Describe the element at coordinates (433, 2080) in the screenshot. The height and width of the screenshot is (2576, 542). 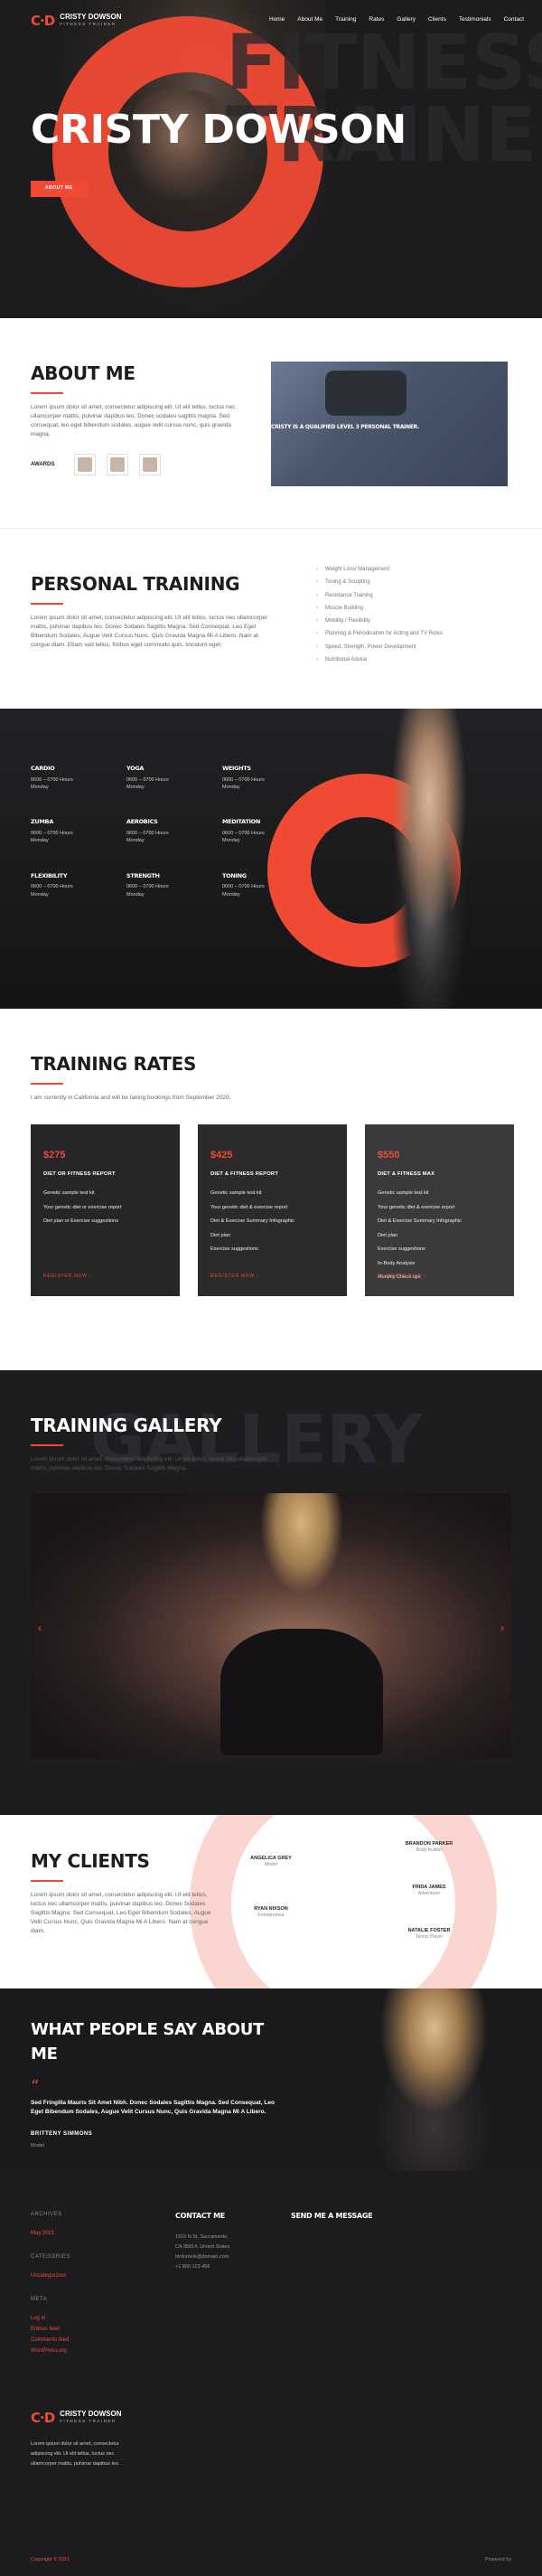
I see `testimonial-photo` at that location.